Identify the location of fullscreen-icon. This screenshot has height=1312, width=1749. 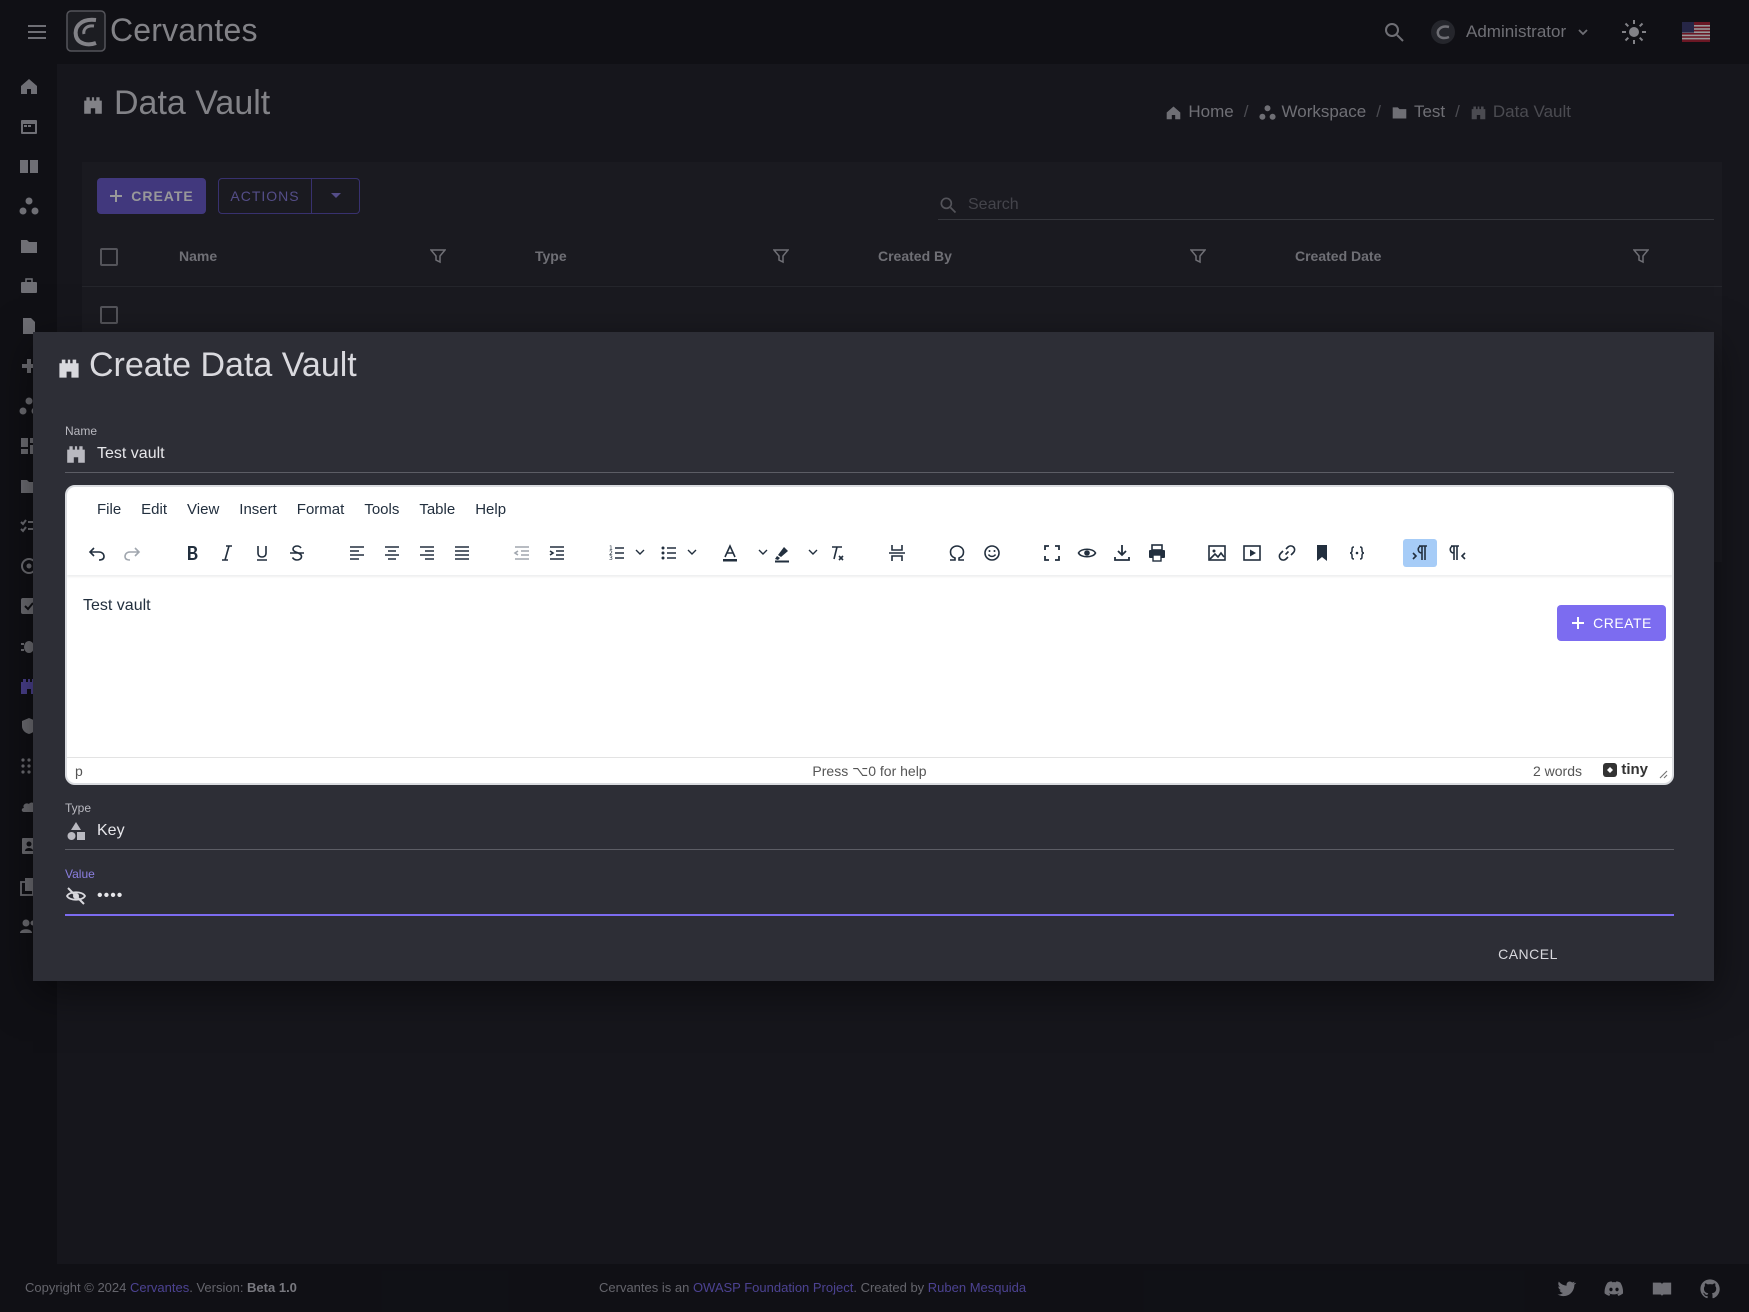
(1052, 553).